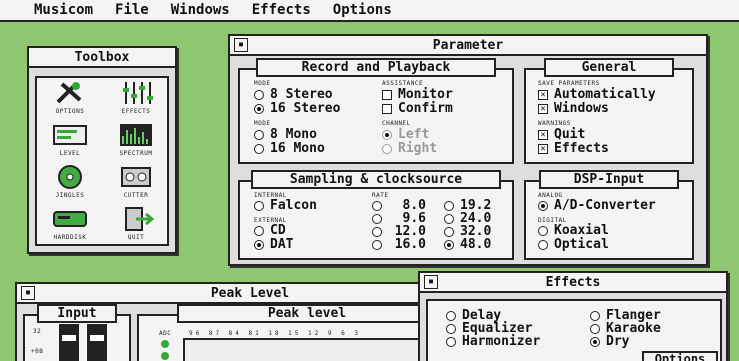 The image size is (739, 361). Describe the element at coordinates (132, 10) in the screenshot. I see `menu-file: File` at that location.